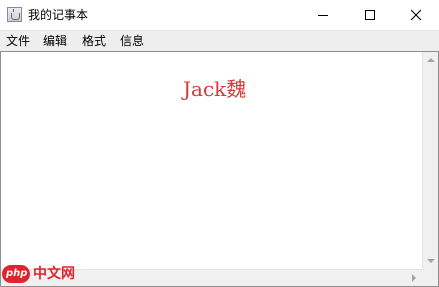 This screenshot has width=439, height=287. I want to click on watermark-site-text: 中文网, so click(54, 274).